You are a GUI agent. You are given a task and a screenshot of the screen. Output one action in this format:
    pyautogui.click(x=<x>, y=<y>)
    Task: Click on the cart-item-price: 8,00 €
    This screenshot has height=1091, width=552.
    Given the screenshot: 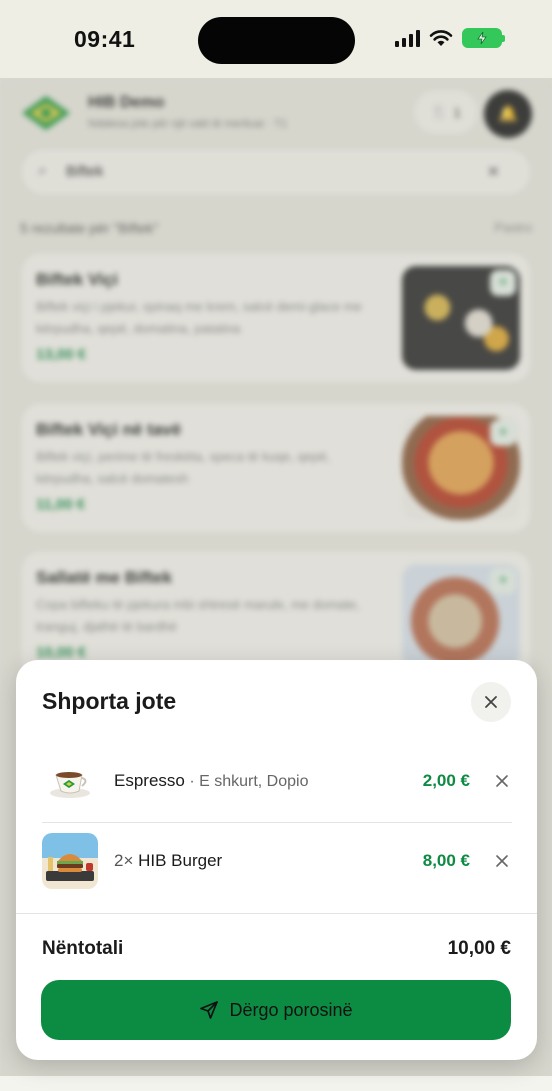 What is the action you would take?
    pyautogui.click(x=446, y=860)
    